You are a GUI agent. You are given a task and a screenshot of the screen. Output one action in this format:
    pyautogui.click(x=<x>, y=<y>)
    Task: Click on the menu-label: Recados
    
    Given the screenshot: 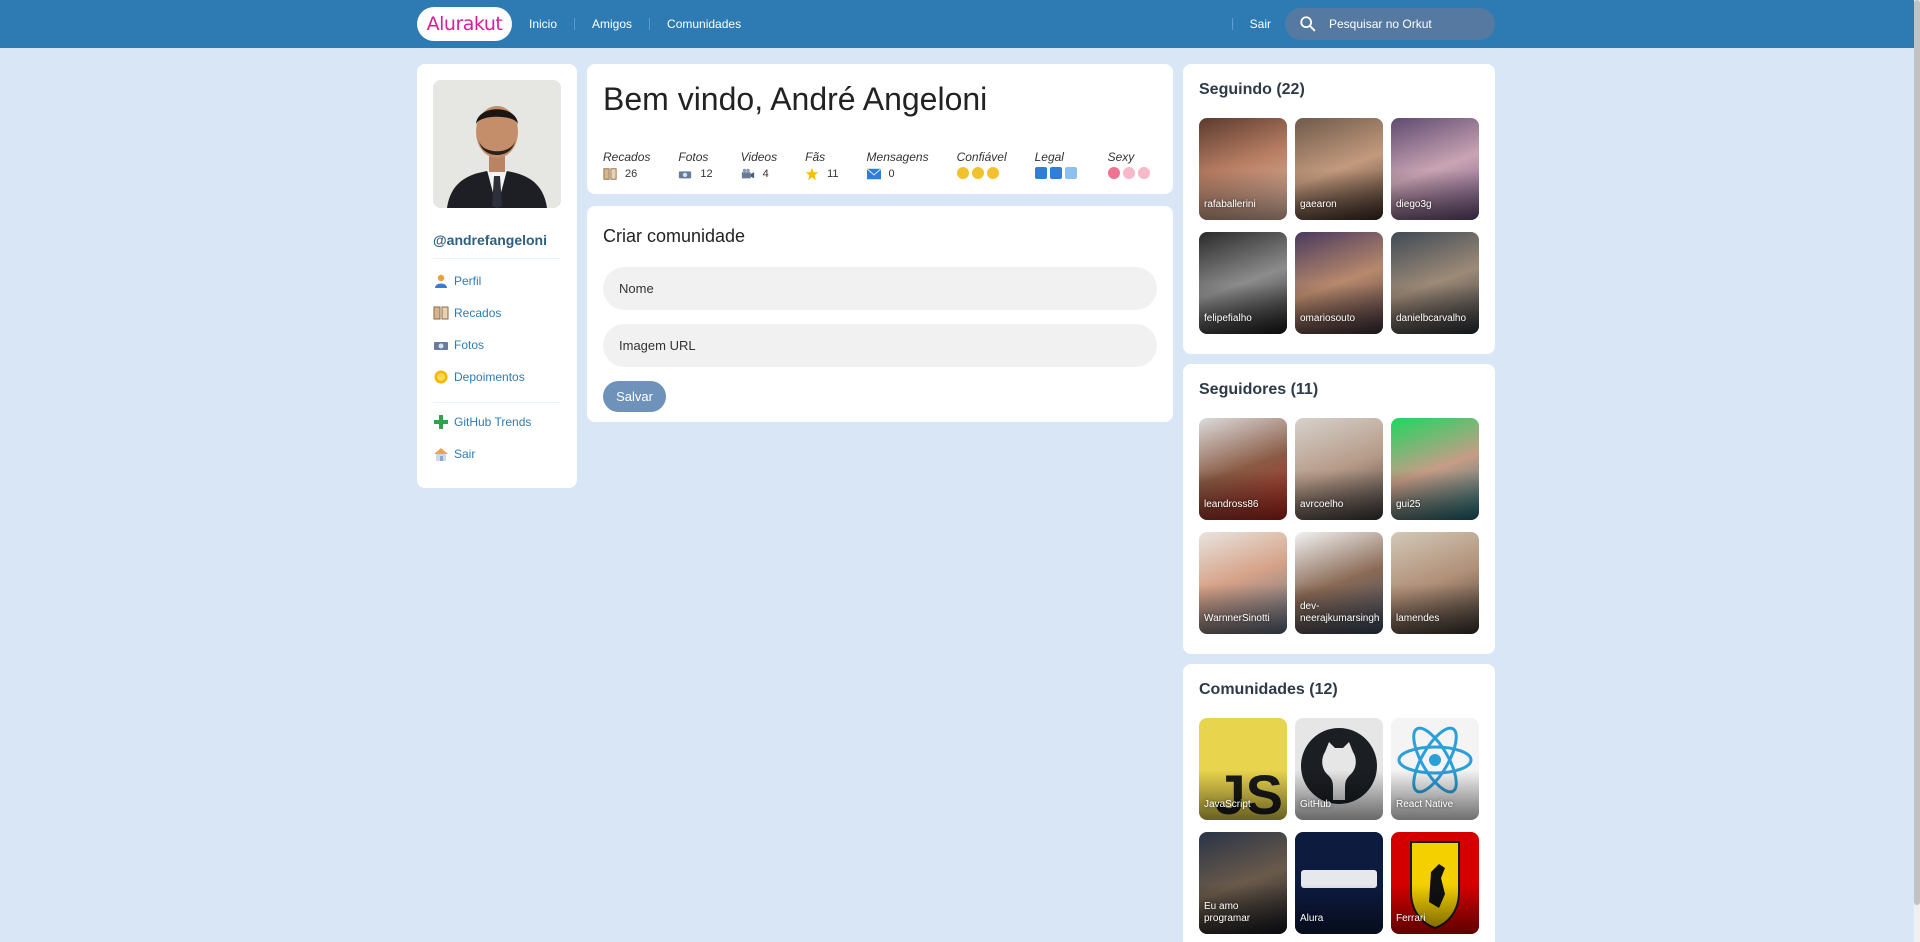 What is the action you would take?
    pyautogui.click(x=478, y=313)
    